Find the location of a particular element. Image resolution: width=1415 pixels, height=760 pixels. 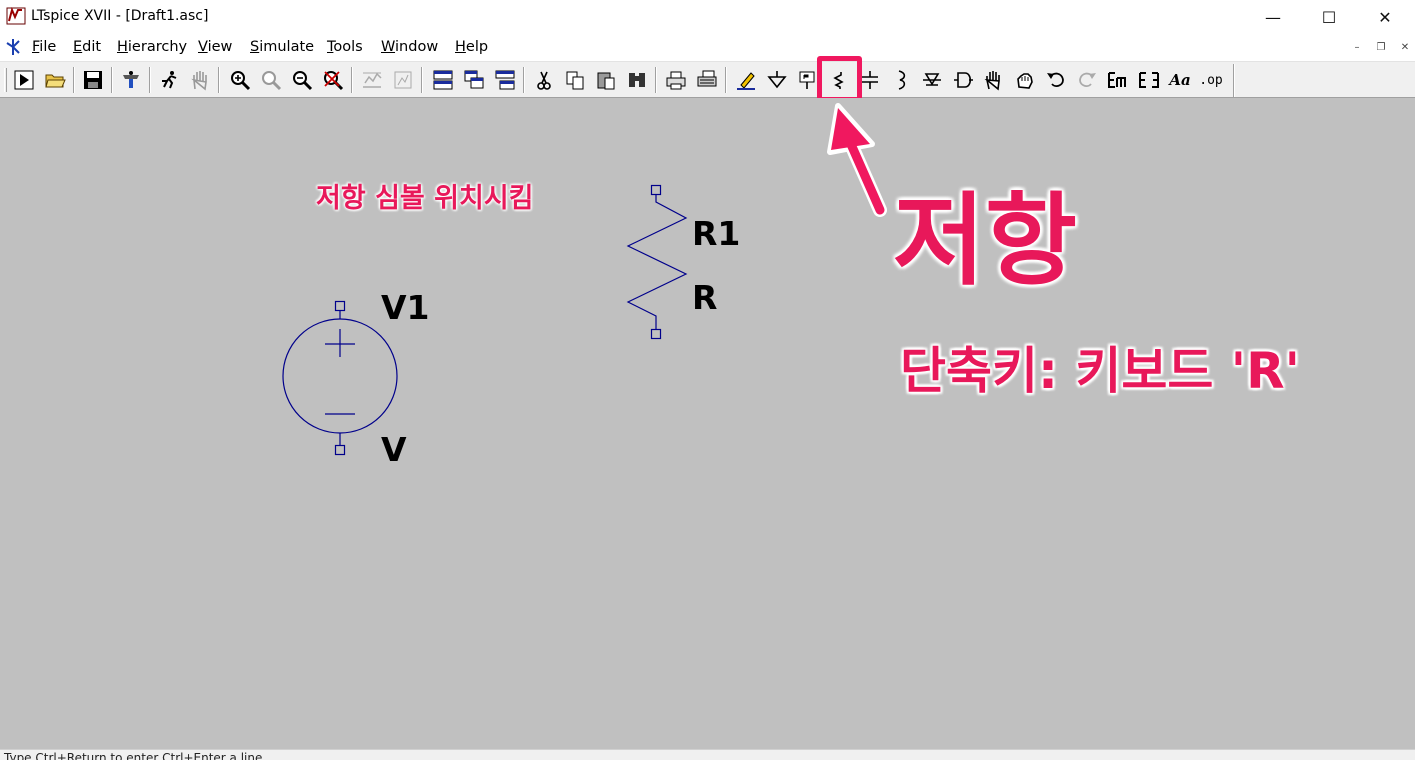

paste-button is located at coordinates (606, 80).